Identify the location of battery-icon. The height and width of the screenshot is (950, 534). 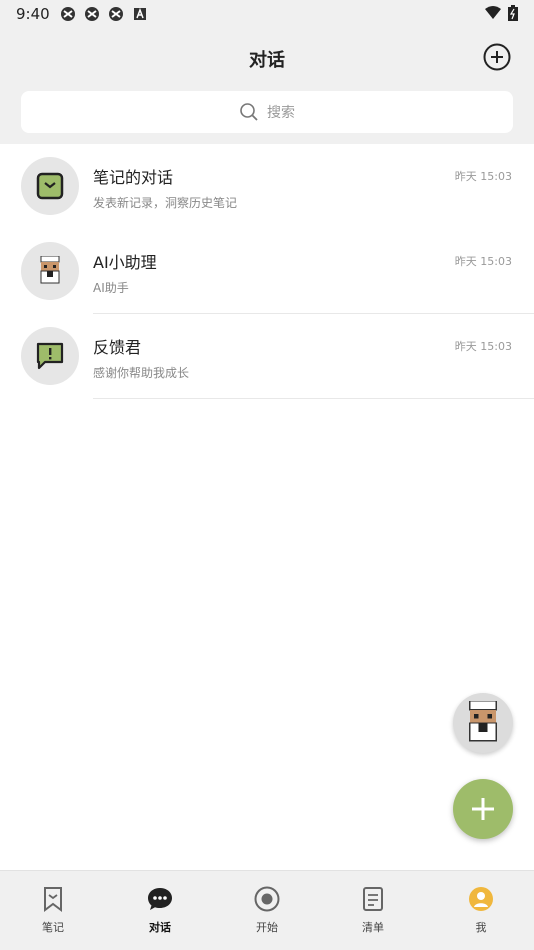
(513, 13).